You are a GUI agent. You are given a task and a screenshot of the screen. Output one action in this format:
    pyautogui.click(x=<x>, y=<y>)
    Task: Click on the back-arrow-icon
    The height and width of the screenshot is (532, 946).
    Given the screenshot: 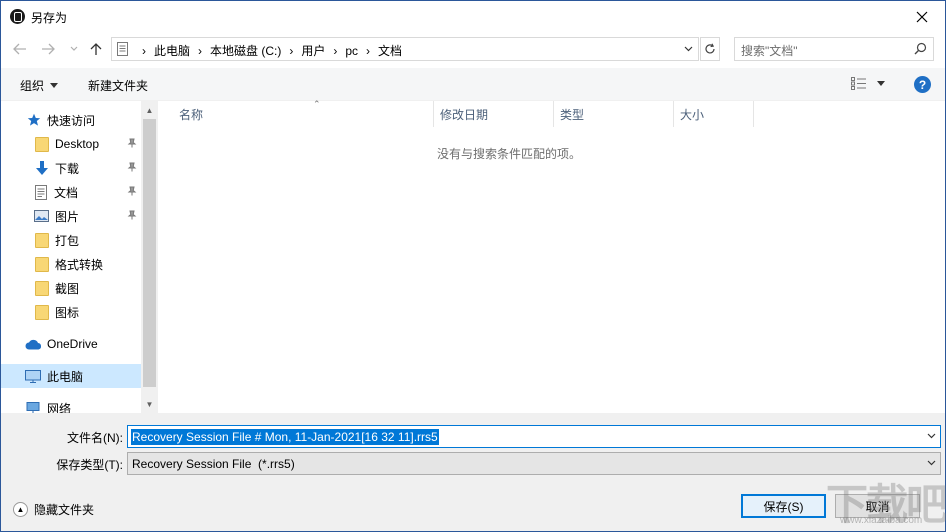 What is the action you would take?
    pyautogui.click(x=19, y=49)
    